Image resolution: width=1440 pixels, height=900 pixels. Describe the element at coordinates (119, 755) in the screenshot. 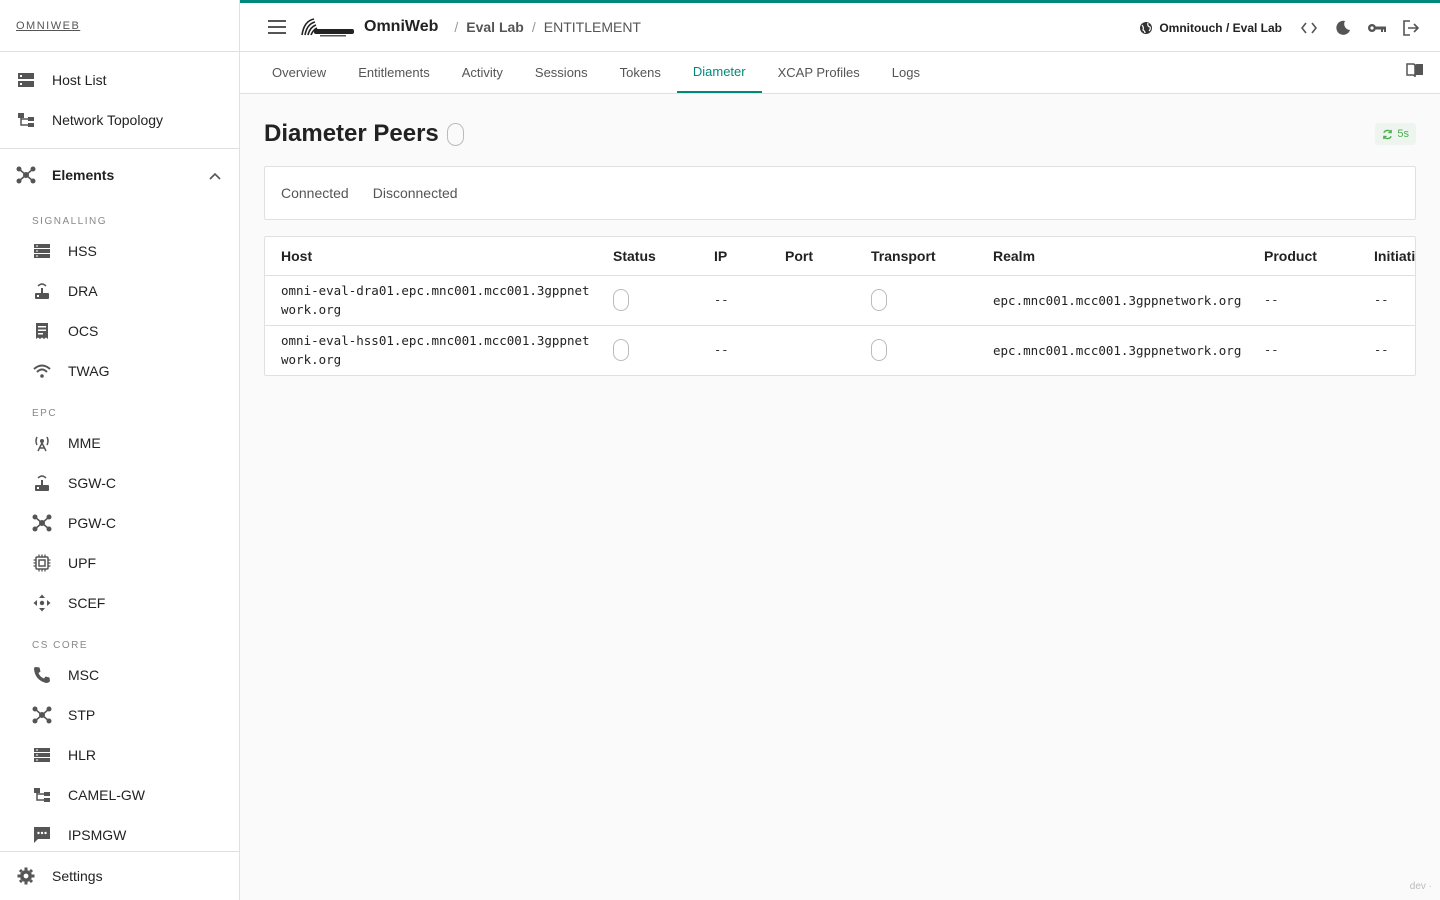

I see `sidebar-item-hlr: HLR` at that location.